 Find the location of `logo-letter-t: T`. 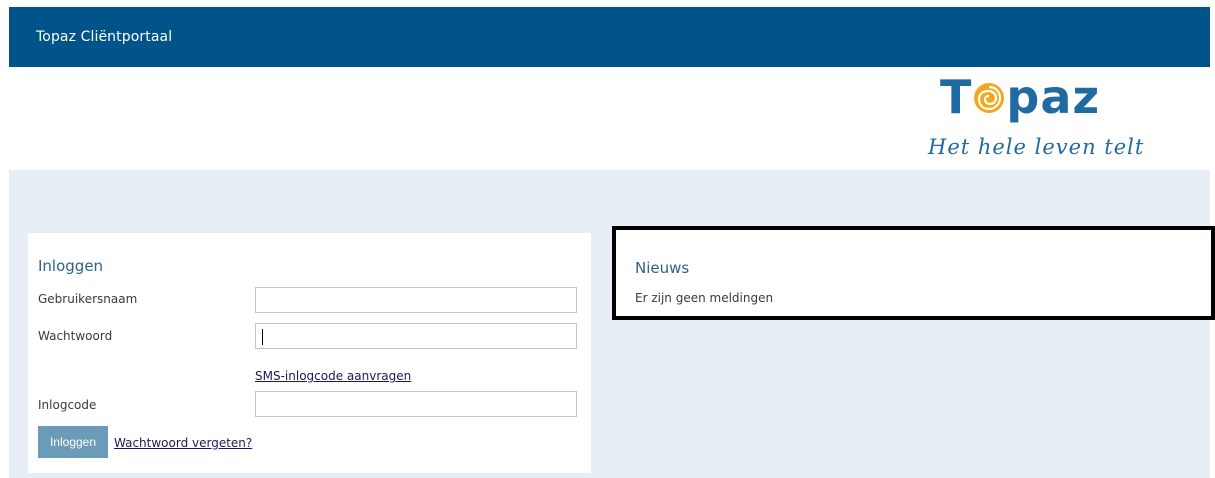

logo-letter-t: T is located at coordinates (956, 97).